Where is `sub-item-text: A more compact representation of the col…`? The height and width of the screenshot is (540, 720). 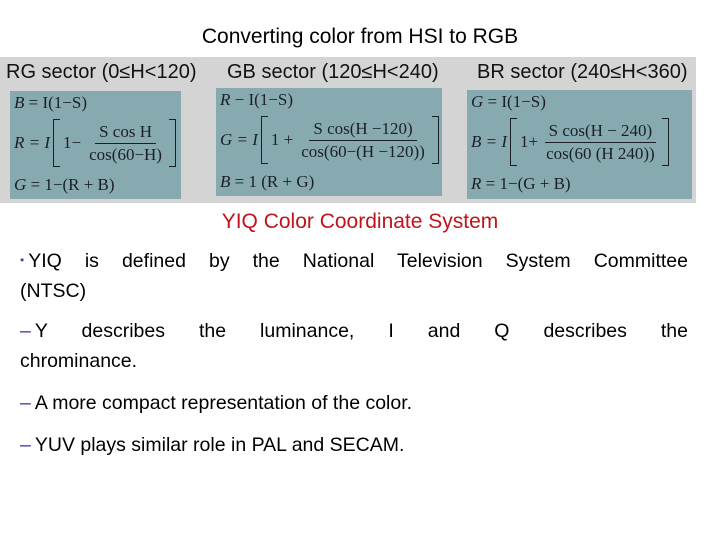 sub-item-text: A more compact representation of the col… is located at coordinates (223, 403).